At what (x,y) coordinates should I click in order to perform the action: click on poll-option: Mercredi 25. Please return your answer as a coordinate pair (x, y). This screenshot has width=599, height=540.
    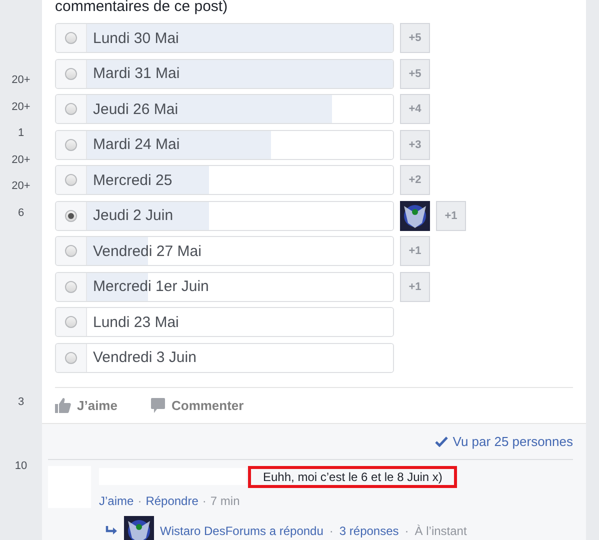
    Looking at the image, I should click on (224, 180).